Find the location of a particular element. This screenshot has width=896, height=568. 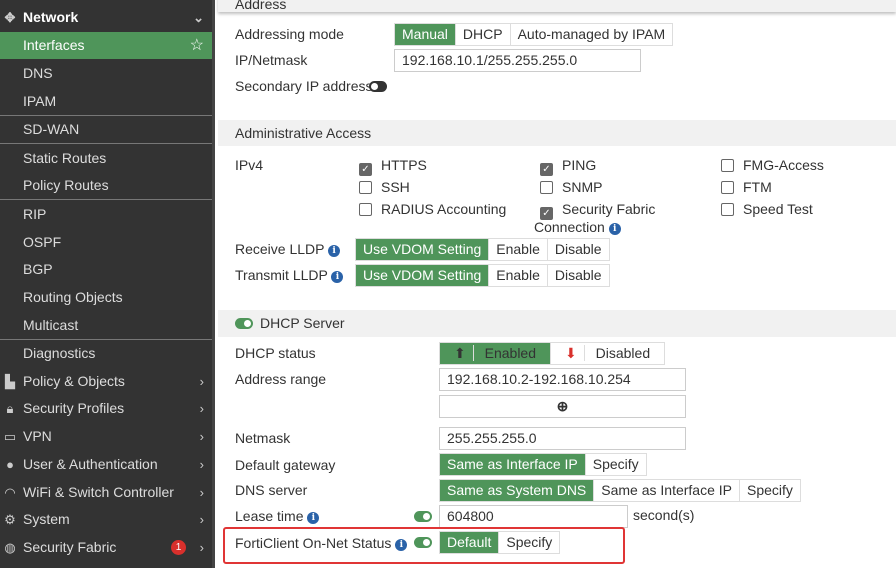

sidebar-item-policy-routes: Policy Routes is located at coordinates (106, 185).